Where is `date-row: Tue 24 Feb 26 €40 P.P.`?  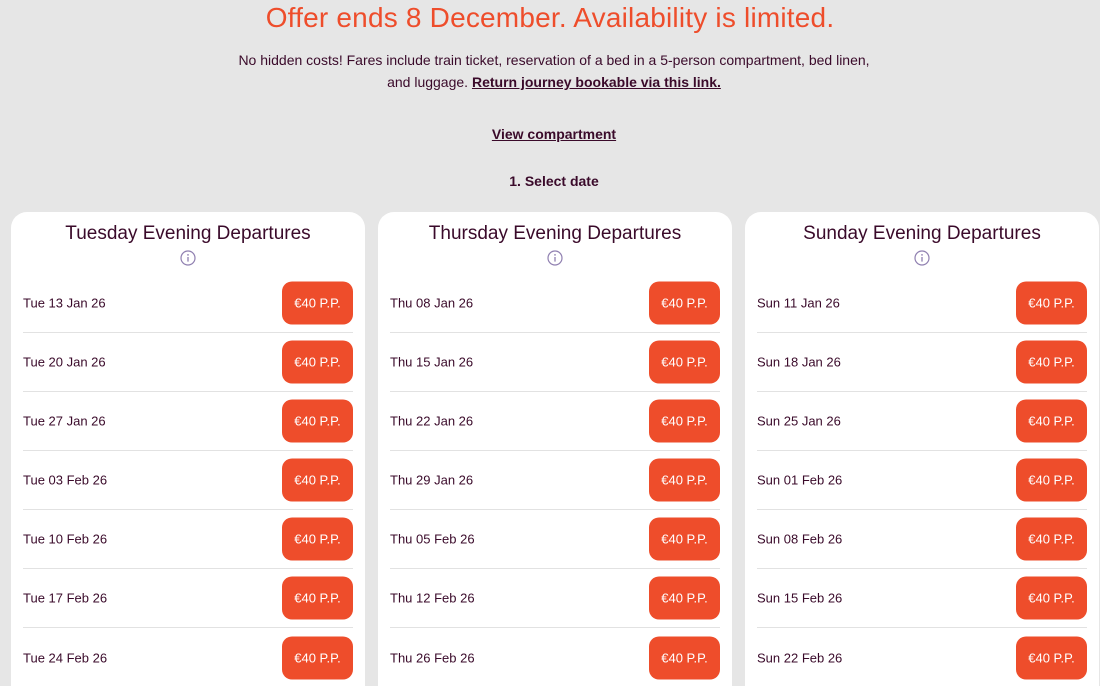
date-row: Tue 24 Feb 26 €40 P.P. is located at coordinates (188, 657).